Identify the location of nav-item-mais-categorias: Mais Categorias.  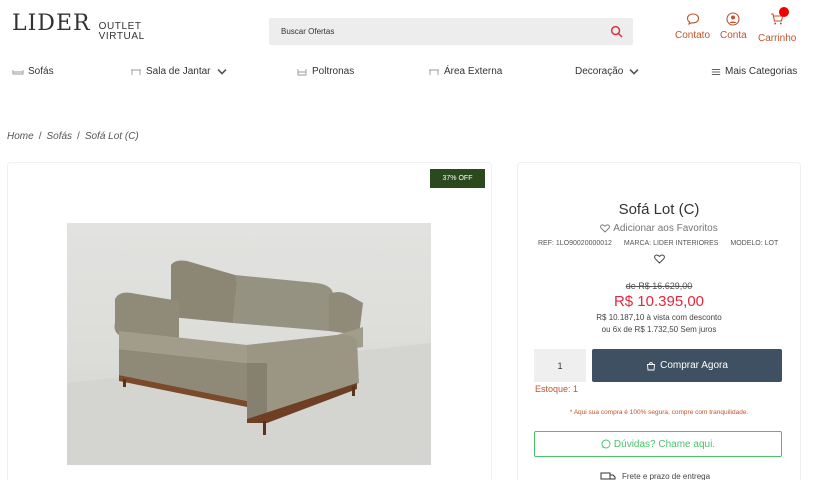
(754, 71).